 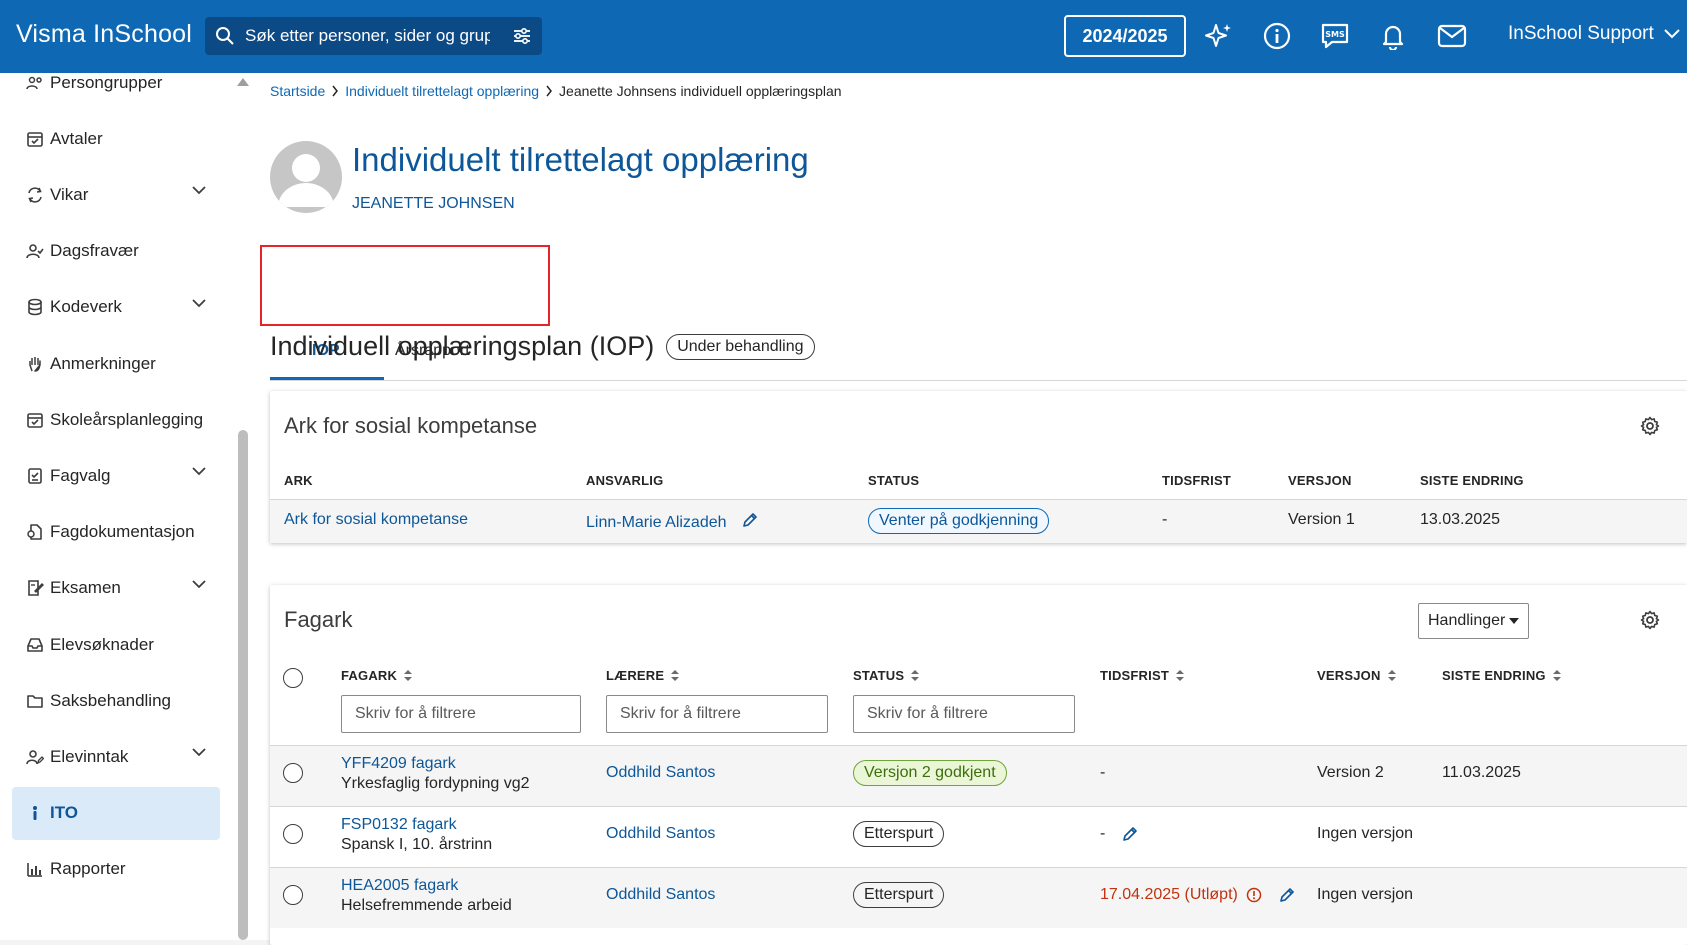 What do you see at coordinates (1474, 621) in the screenshot?
I see `handlinger-dropdown: Handlinger` at bounding box center [1474, 621].